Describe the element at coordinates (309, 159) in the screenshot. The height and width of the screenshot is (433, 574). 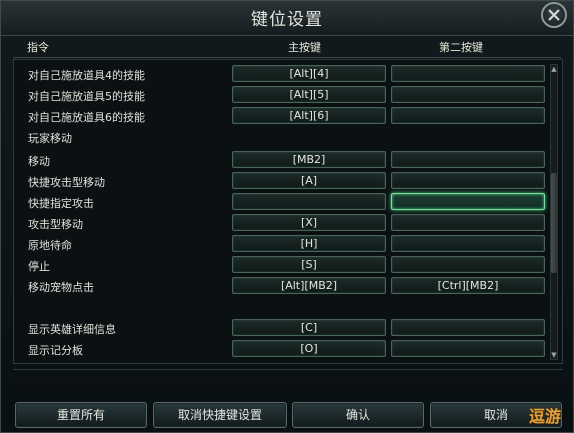
I see `primary-key-slot: [MB2]` at that location.